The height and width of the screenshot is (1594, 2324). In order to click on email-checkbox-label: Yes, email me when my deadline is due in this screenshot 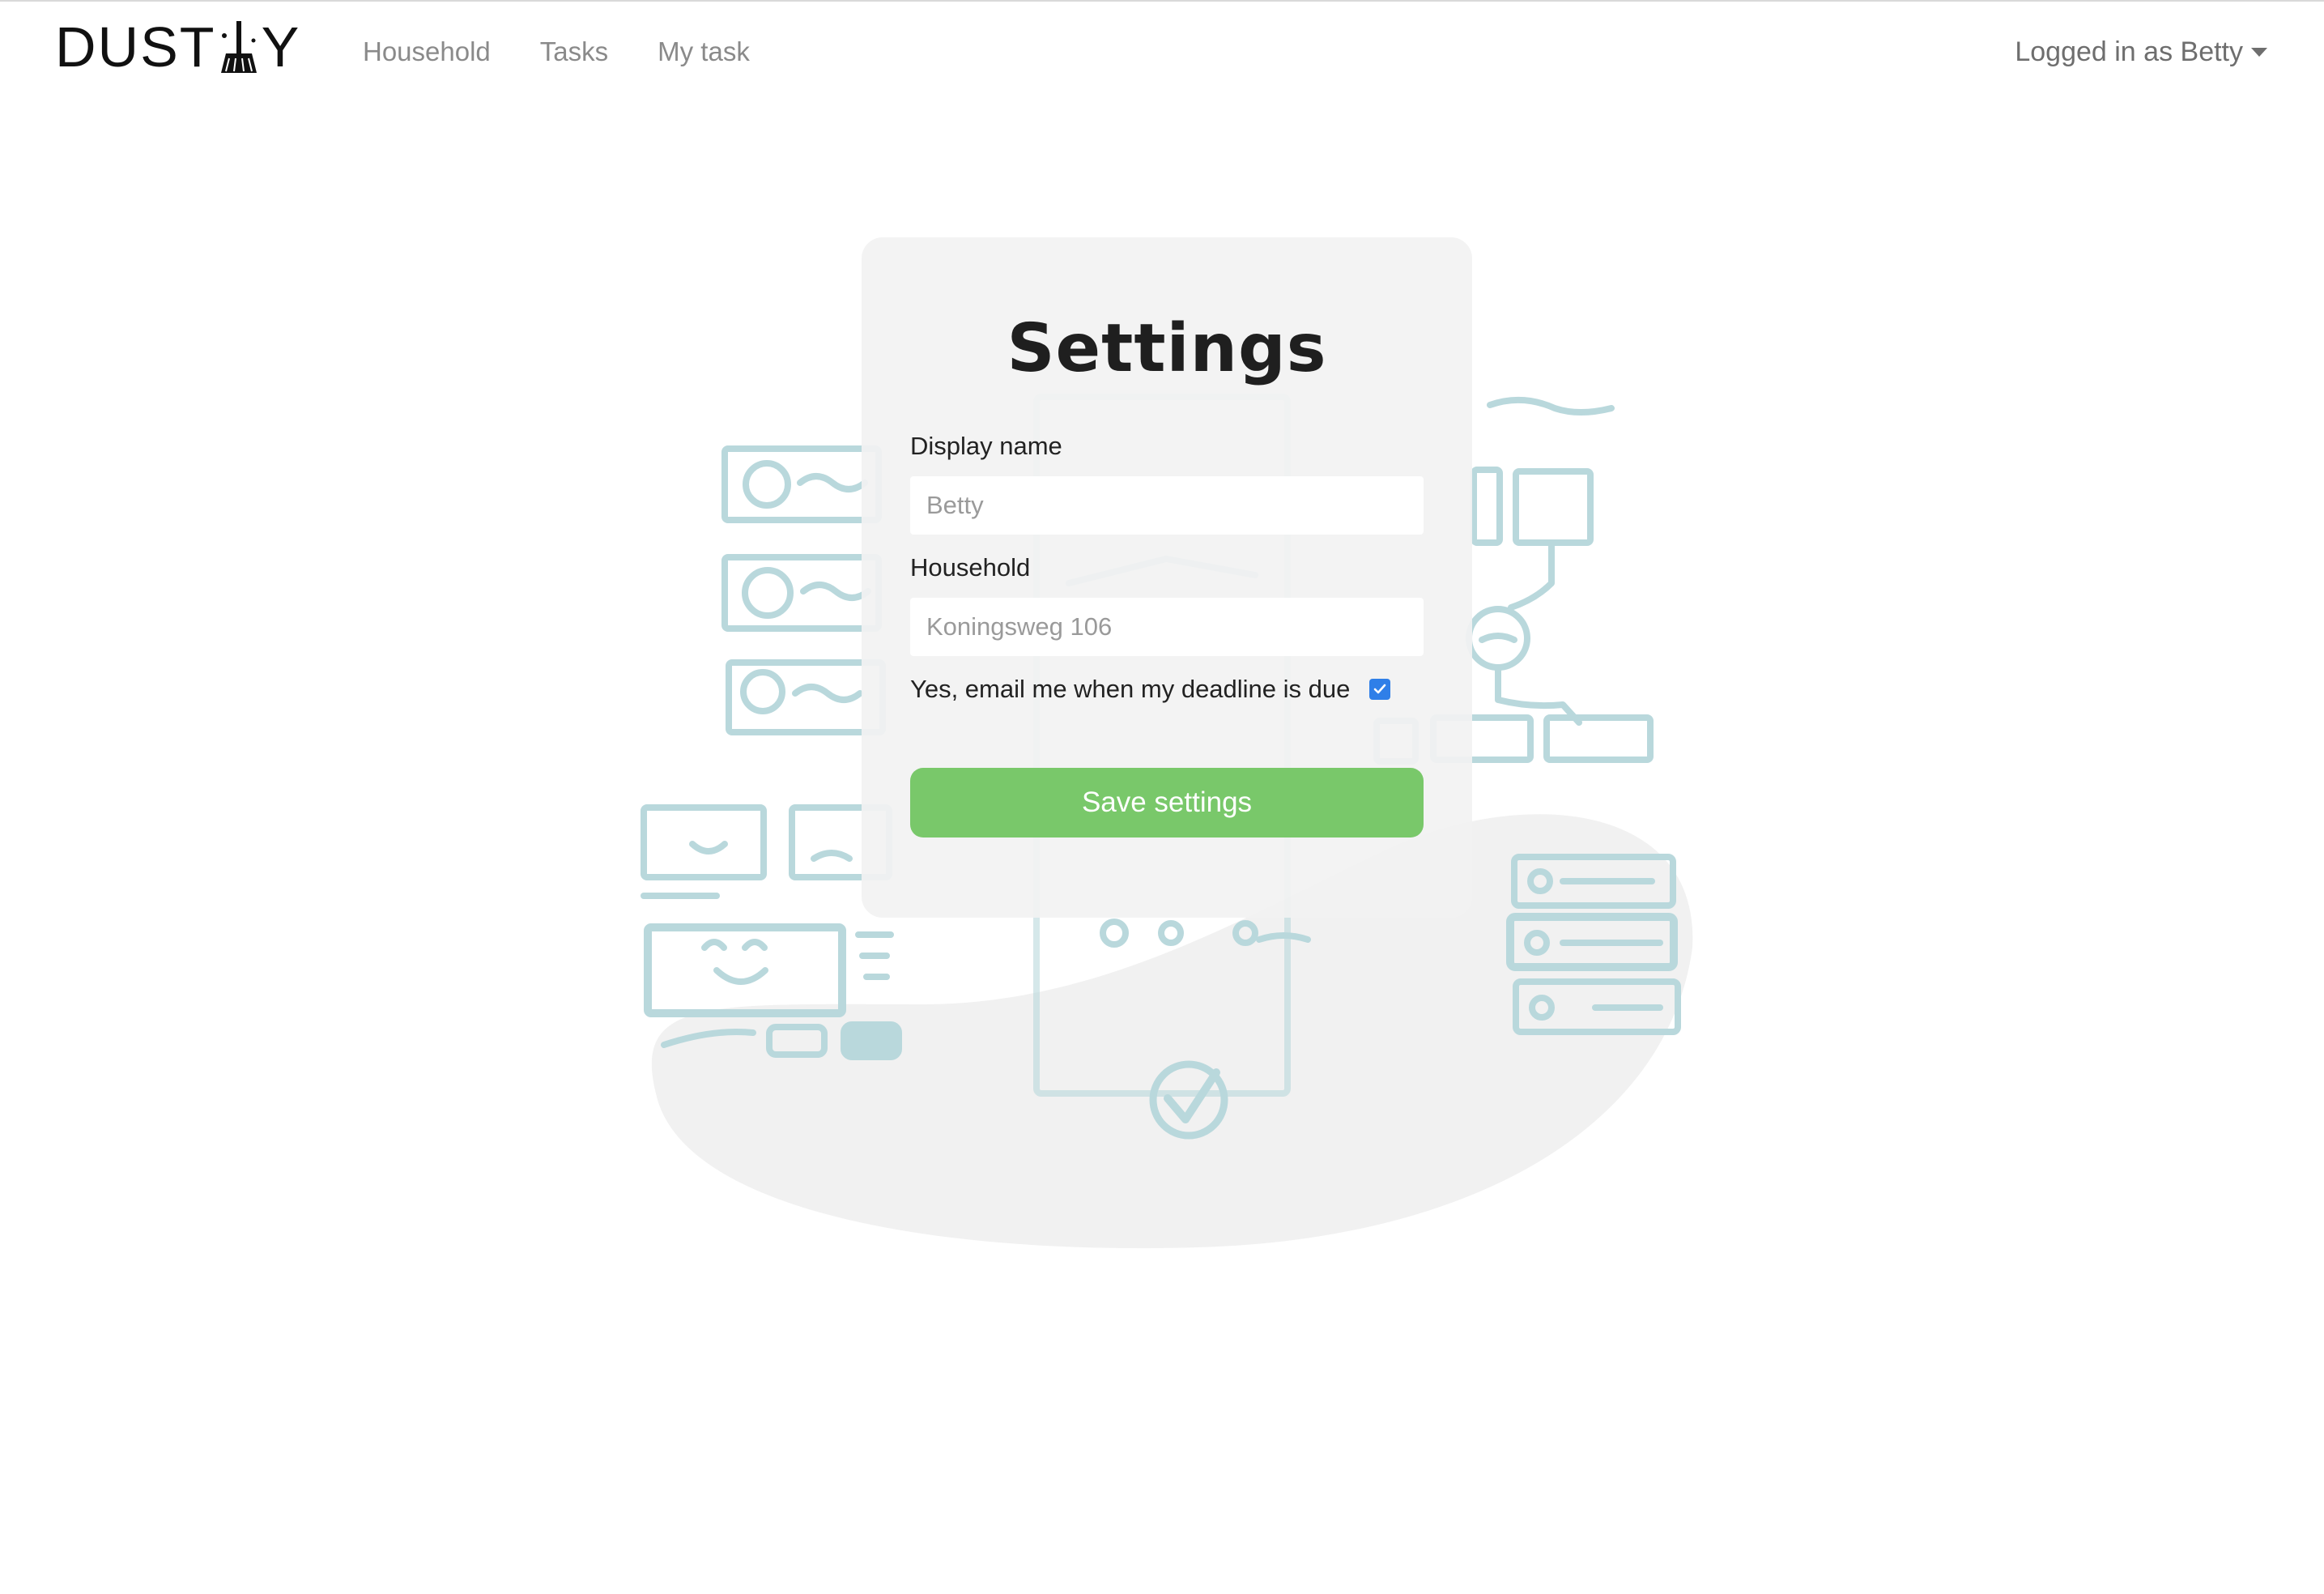, I will do `click(1130, 689)`.